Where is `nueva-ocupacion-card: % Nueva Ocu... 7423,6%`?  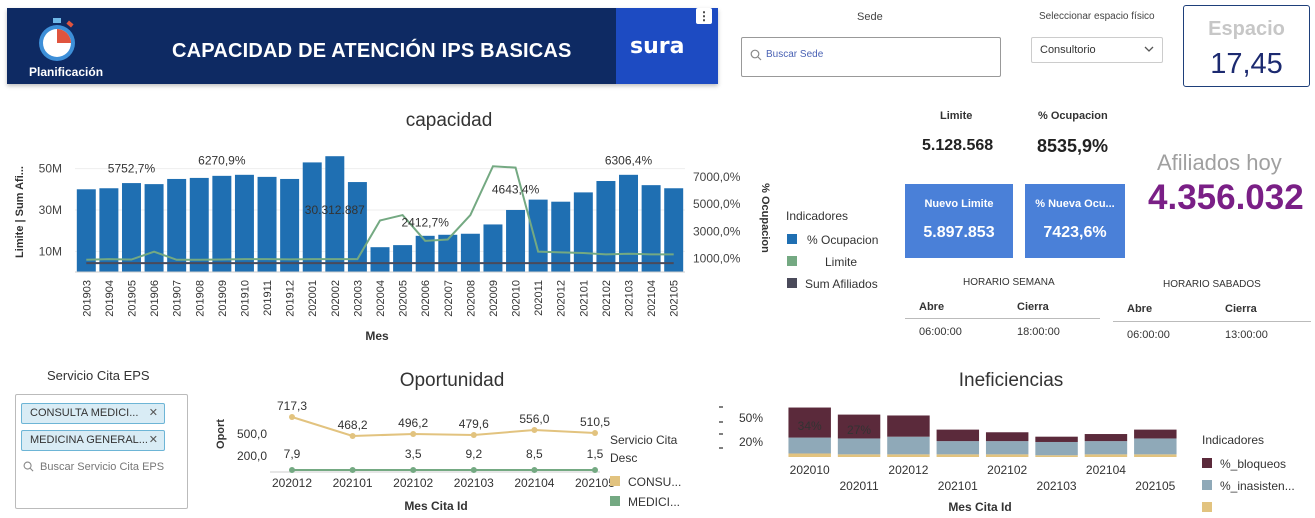 nueva-ocupacion-card: % Nueva Ocu... 7423,6% is located at coordinates (1075, 221).